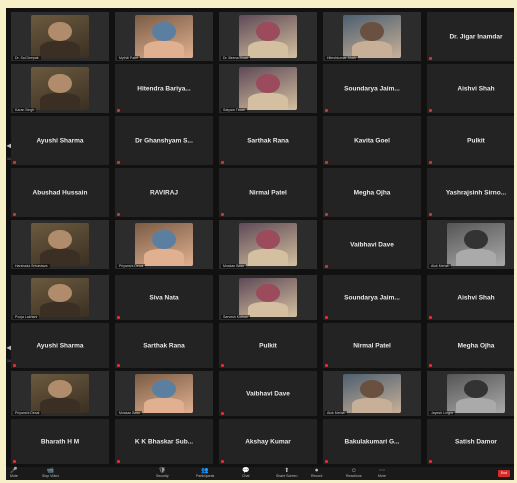 The height and width of the screenshot is (483, 517). What do you see at coordinates (354, 476) in the screenshot?
I see `toolbar-label: Reactions` at bounding box center [354, 476].